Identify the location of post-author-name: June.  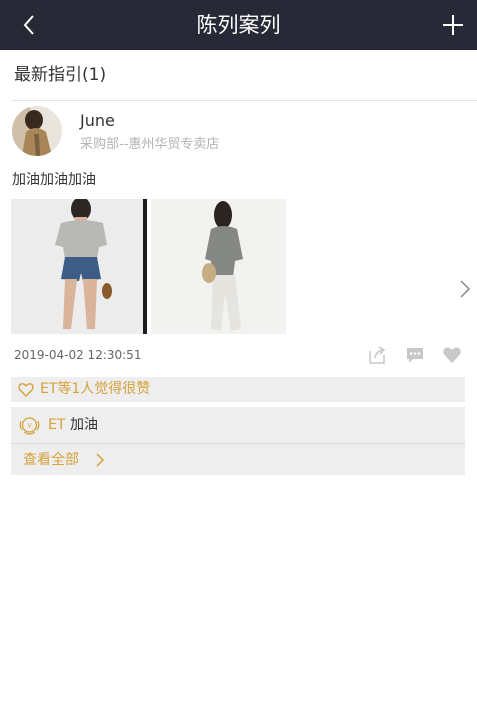
(97, 121).